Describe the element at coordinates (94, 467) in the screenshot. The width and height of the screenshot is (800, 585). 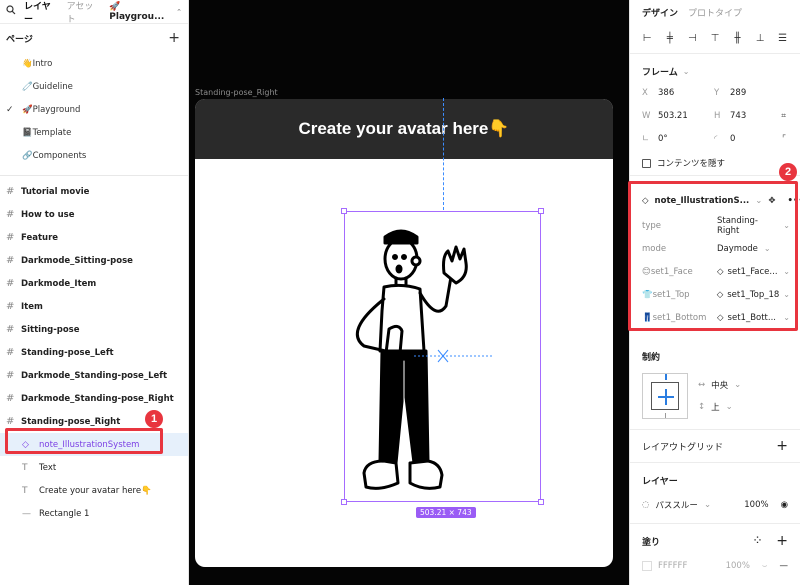
I see `layer-child-item: T Text` at that location.